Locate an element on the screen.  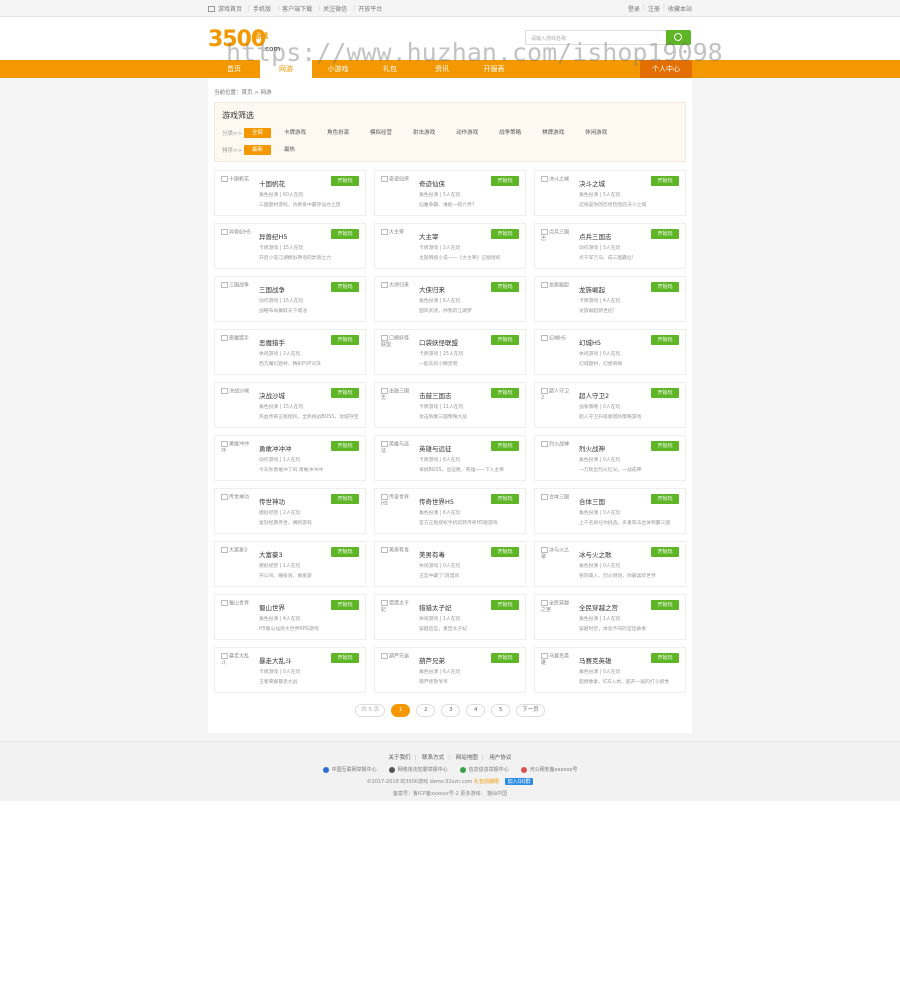
game-name: 三国战争 is located at coordinates (272, 289).